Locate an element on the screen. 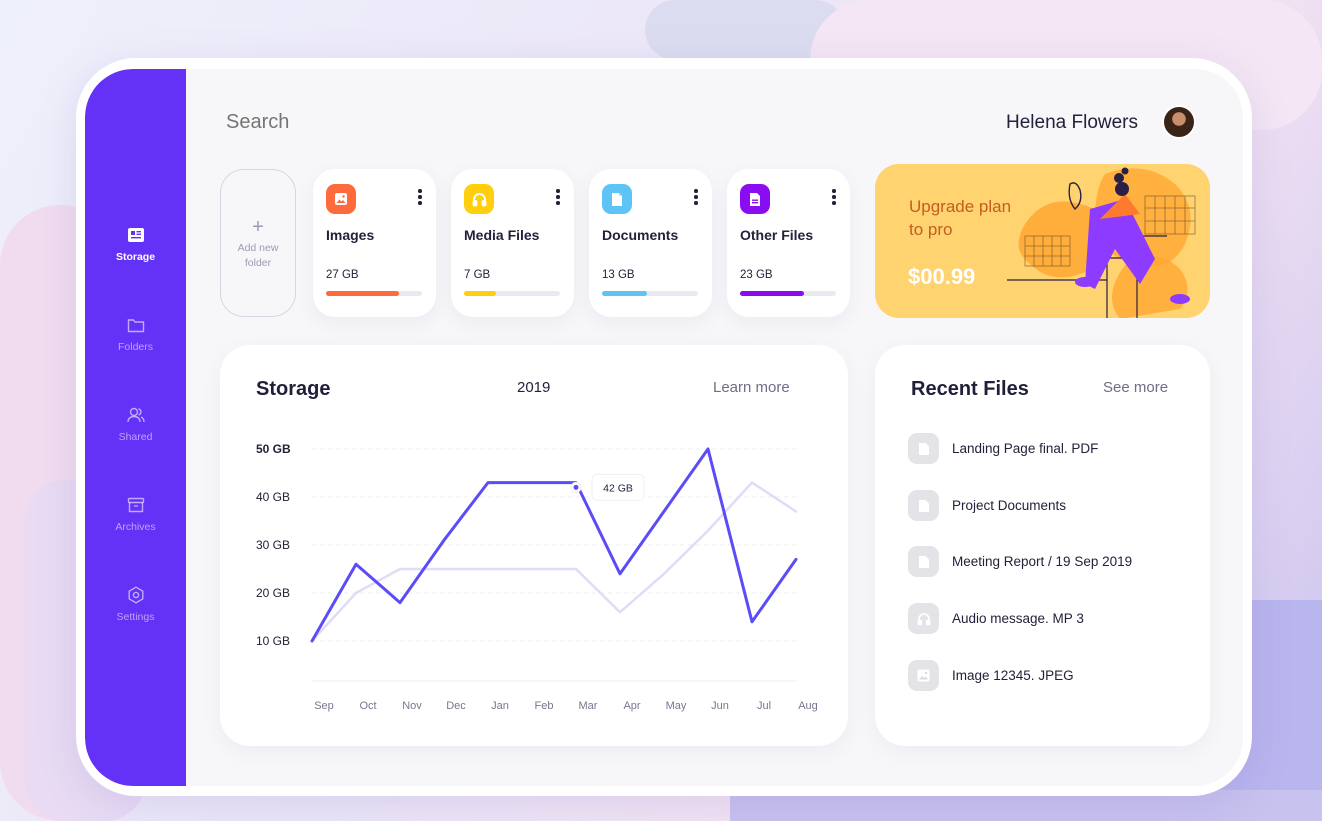  category-label: Other Files is located at coordinates (777, 235).